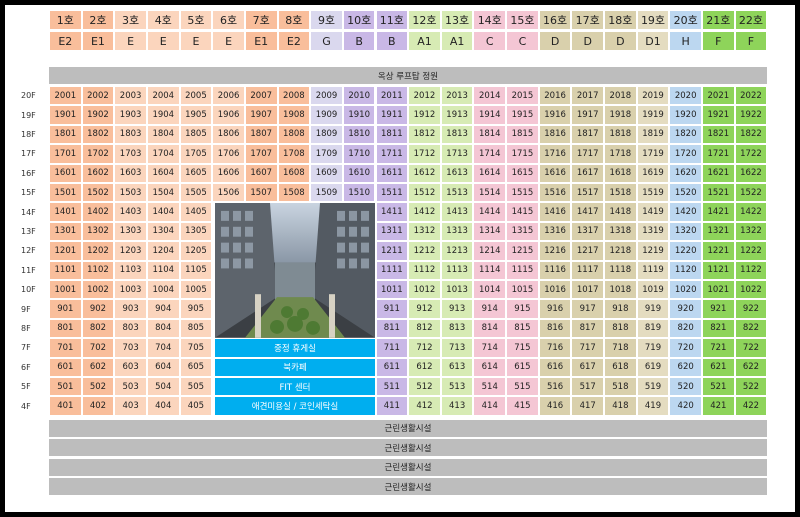  Describe the element at coordinates (588, 173) in the screenshot. I see `unit-cell: 1617` at that location.